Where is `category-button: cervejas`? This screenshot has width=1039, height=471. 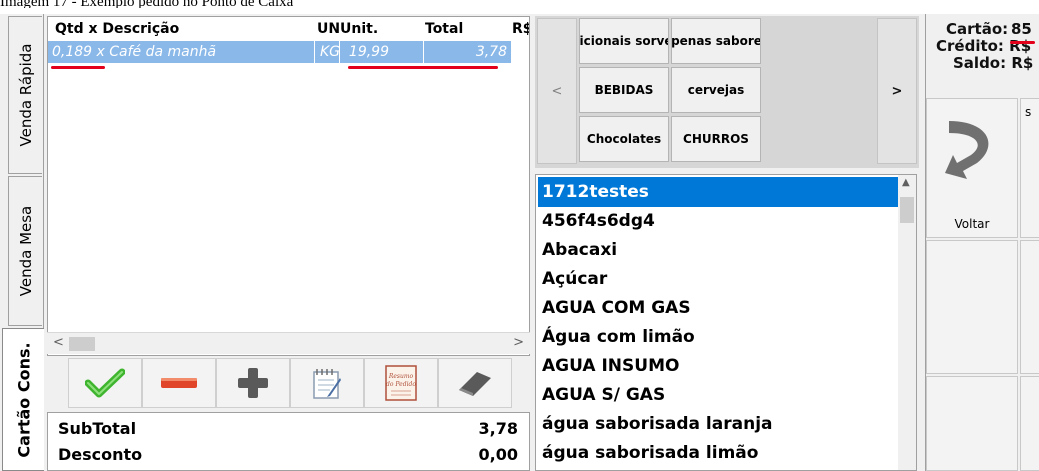
category-button: cervejas is located at coordinates (716, 90).